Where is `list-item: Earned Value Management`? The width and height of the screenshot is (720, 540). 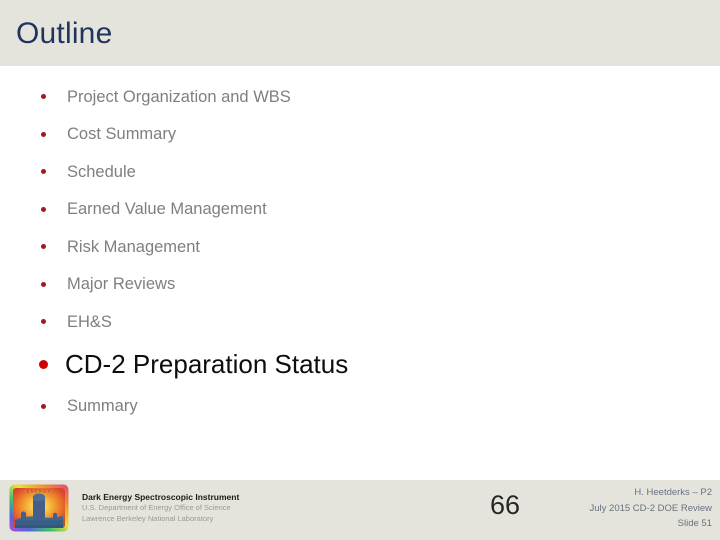 list-item: Earned Value Management is located at coordinates (360, 210).